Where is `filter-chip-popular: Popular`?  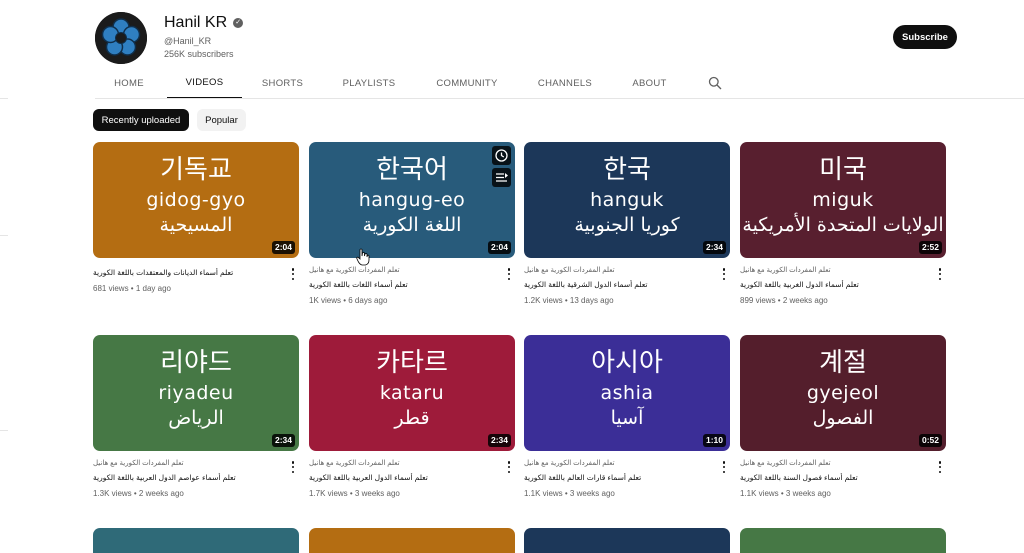 filter-chip-popular: Popular is located at coordinates (221, 120).